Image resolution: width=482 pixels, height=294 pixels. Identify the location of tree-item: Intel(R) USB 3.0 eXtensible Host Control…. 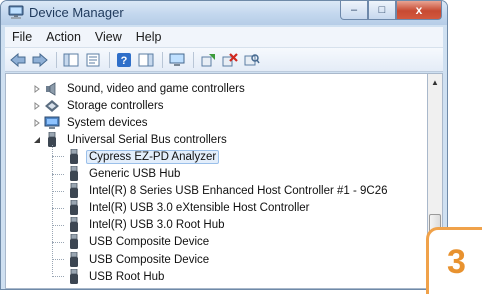
(189, 208).